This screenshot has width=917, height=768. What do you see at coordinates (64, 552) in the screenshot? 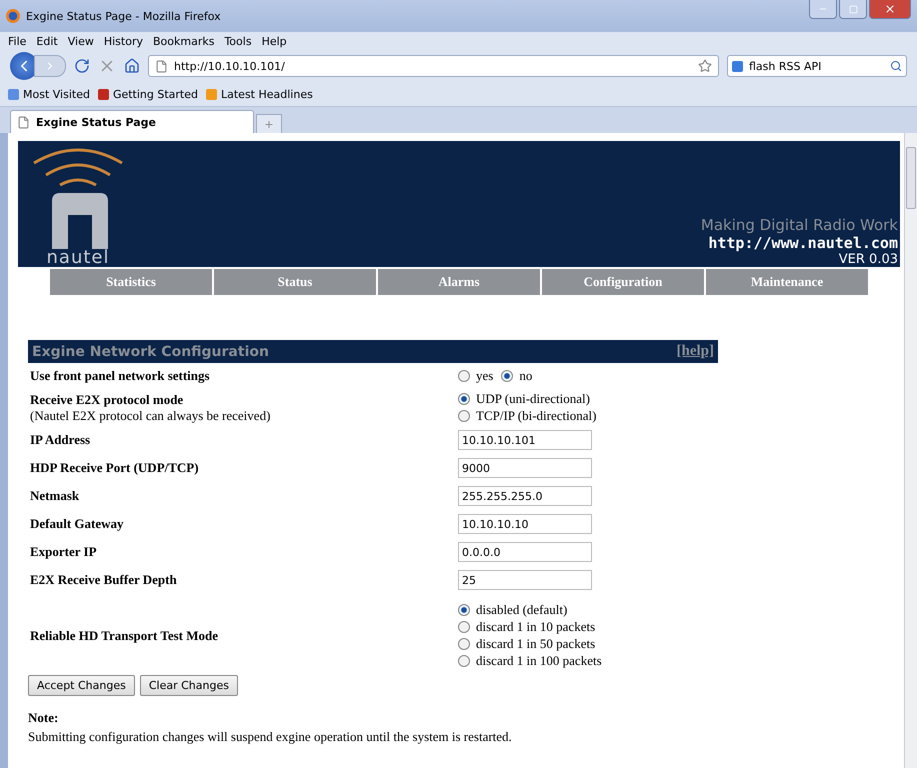
I see `field-label: Exporter IP` at bounding box center [64, 552].